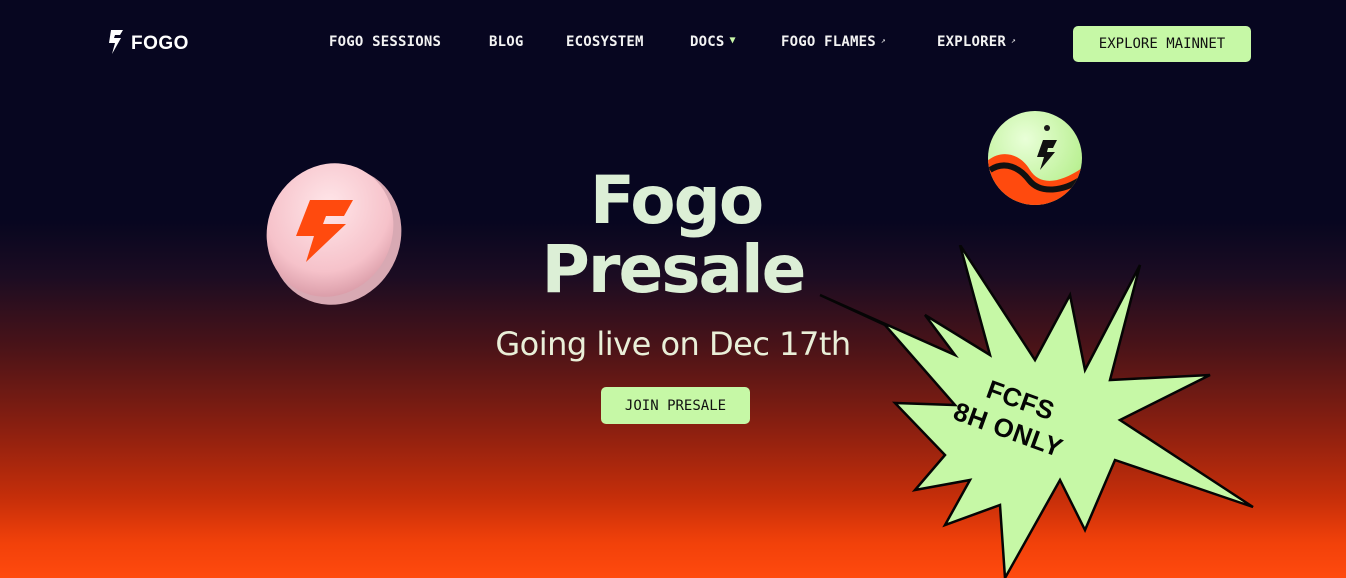  What do you see at coordinates (160, 43) in the screenshot?
I see `brand-name: FOGO` at bounding box center [160, 43].